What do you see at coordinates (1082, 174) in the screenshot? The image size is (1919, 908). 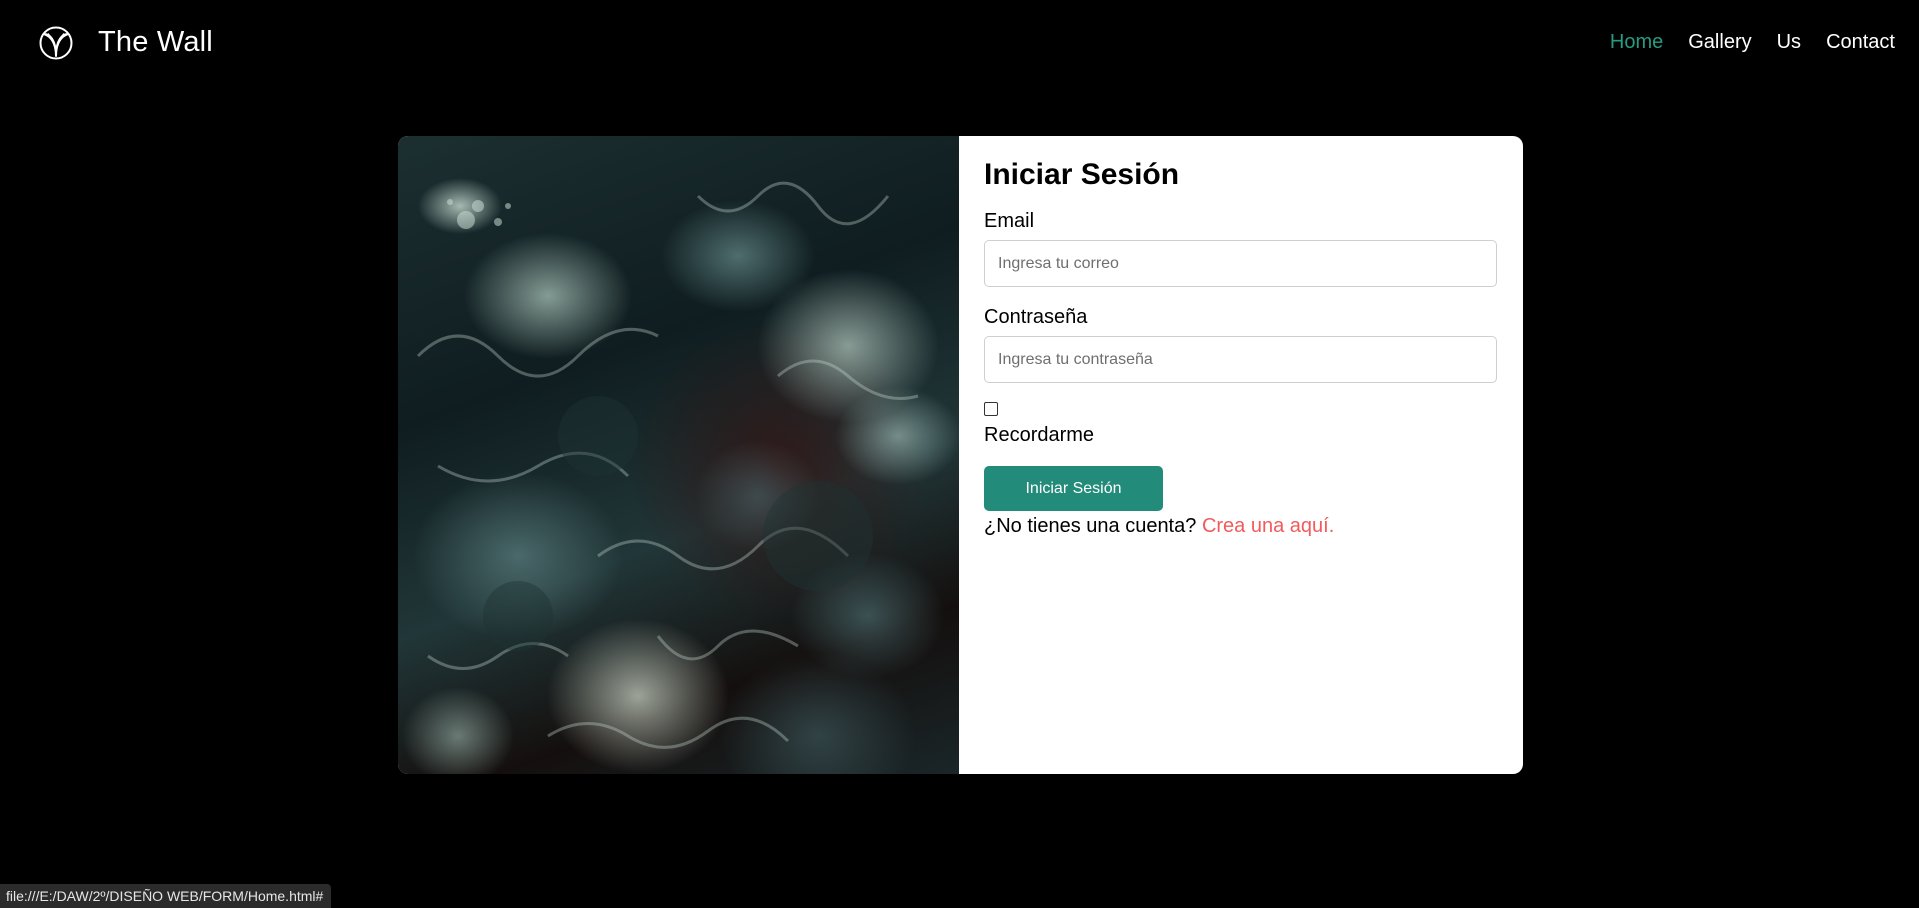 I see `login-title: Iniciar Sesión` at bounding box center [1082, 174].